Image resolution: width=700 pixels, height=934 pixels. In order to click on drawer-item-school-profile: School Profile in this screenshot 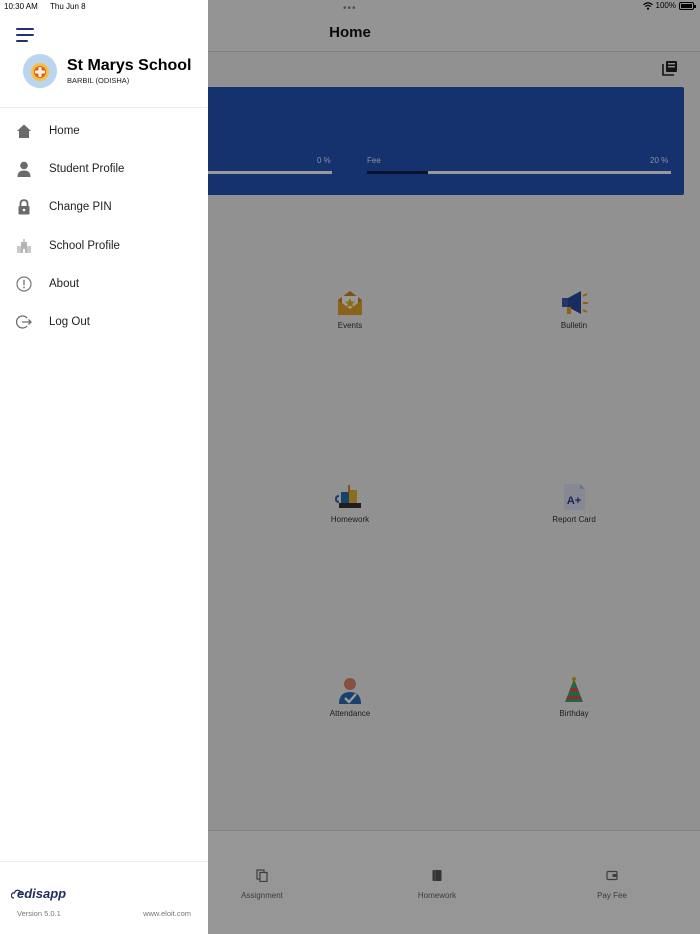, I will do `click(104, 246)`.